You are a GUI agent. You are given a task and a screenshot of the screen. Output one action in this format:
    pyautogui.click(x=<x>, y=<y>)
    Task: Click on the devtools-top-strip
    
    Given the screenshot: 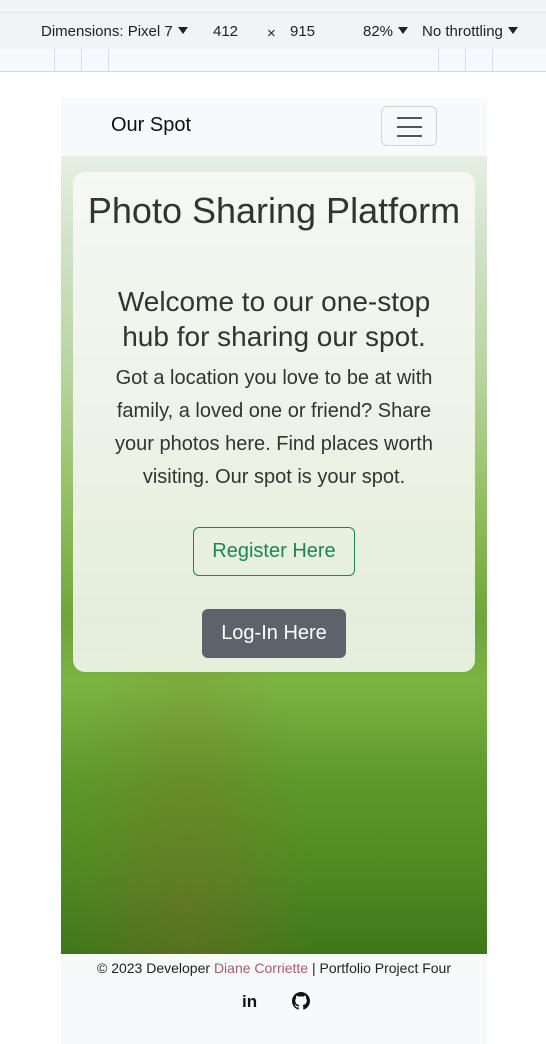 What is the action you would take?
    pyautogui.click(x=273, y=6)
    